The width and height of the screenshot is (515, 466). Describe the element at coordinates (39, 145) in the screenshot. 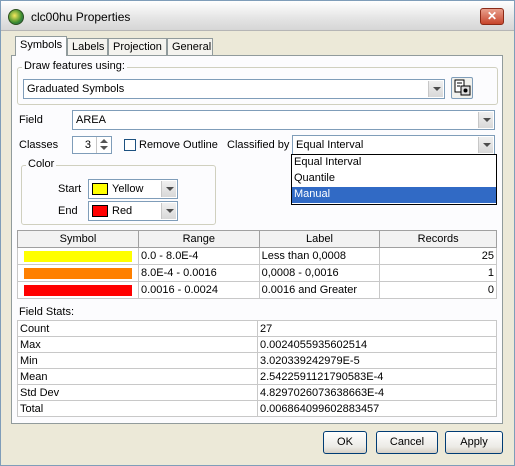

I see `classes-label: Classes` at that location.